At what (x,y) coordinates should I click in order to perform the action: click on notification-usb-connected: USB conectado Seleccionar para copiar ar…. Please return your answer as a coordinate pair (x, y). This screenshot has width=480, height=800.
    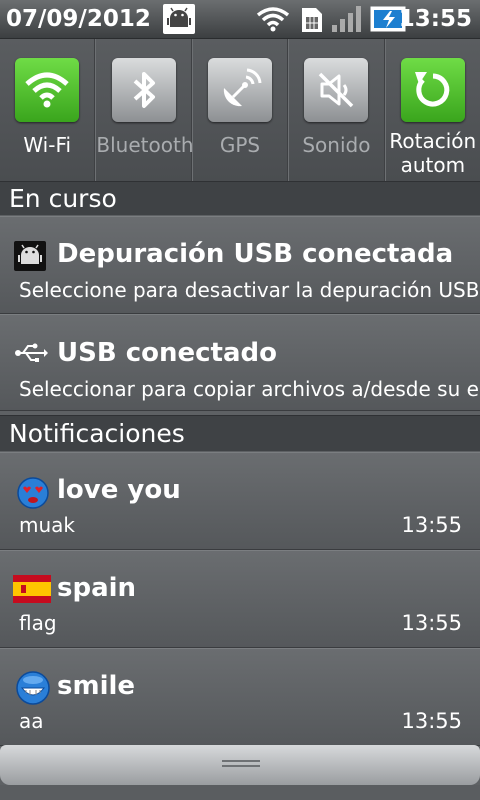
    Looking at the image, I should click on (240, 362).